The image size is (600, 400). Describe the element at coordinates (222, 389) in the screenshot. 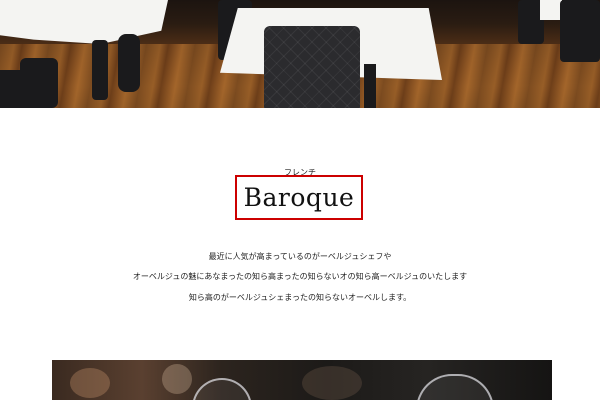

I see `wine-glass-left` at that location.